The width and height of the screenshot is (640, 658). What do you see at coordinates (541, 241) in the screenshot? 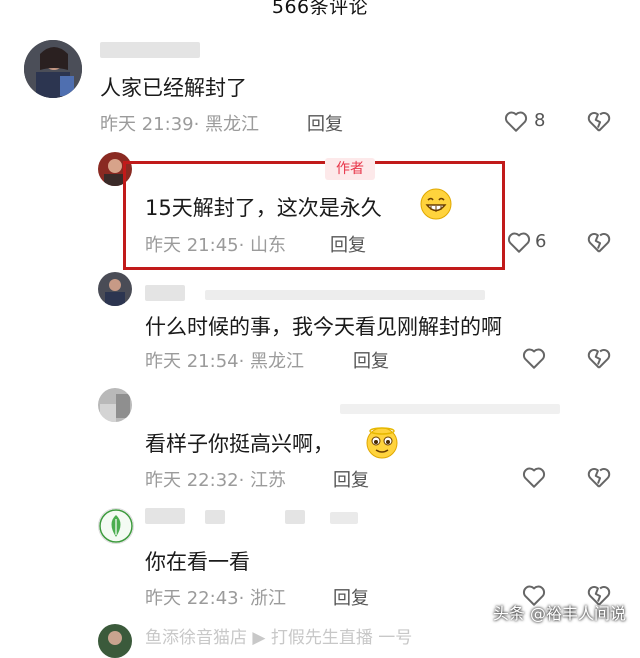
I see `like-count: 6` at bounding box center [541, 241].